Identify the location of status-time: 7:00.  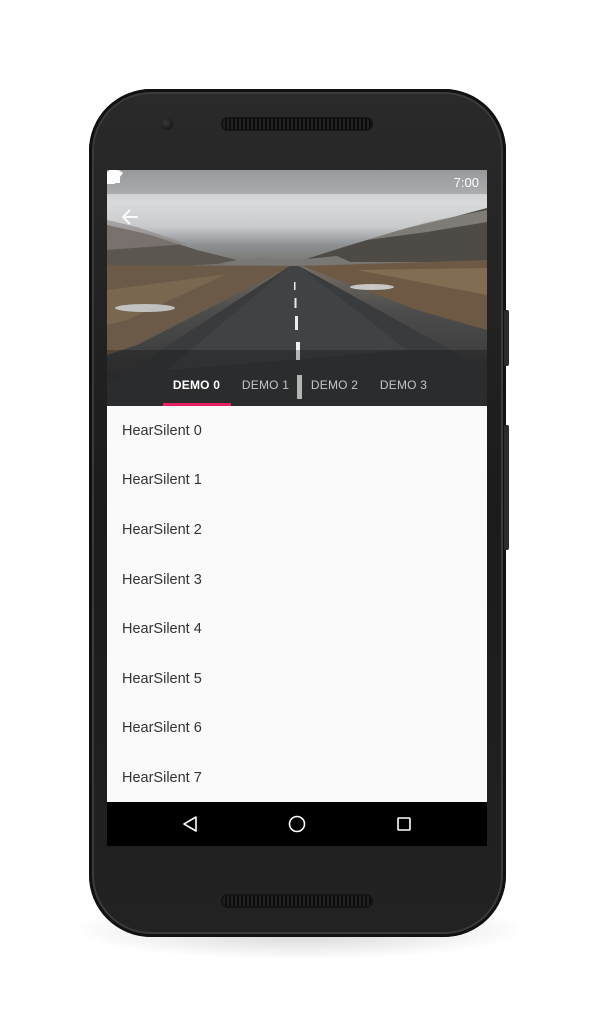
(466, 182).